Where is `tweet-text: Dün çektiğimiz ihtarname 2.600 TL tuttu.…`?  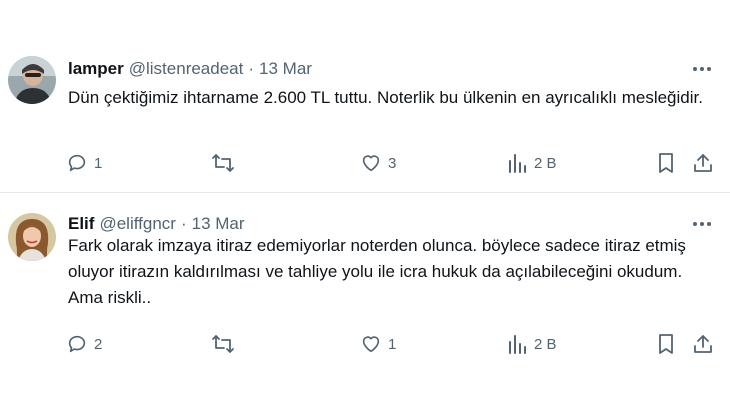 tweet-text: Dün çektiğimiz ihtarname 2.600 TL tuttu.… is located at coordinates (385, 97).